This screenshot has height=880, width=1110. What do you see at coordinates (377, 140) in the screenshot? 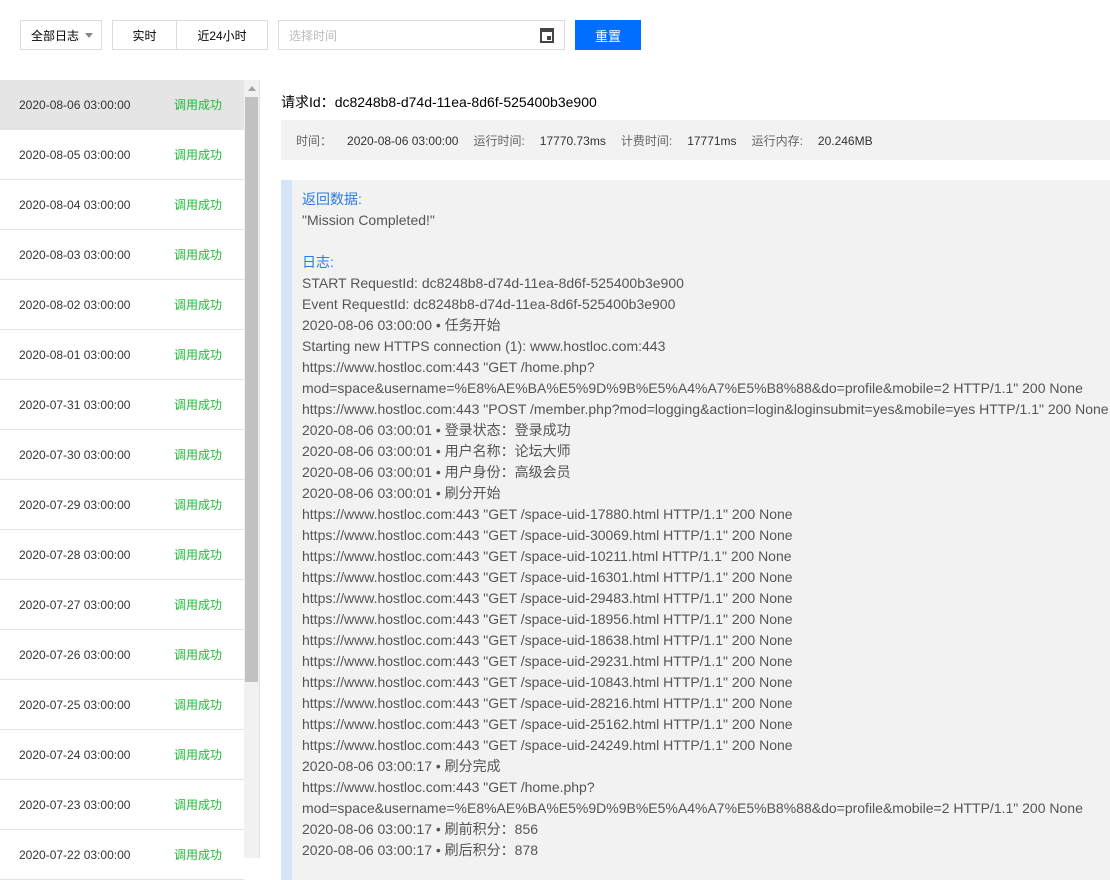
I see `meta-time: 时间： 2020-08-06 03:00:00` at bounding box center [377, 140].